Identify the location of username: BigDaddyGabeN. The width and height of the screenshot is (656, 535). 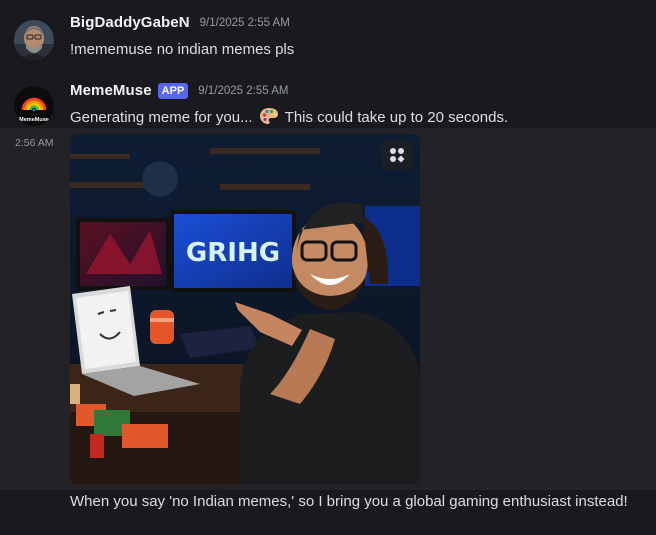
(130, 22).